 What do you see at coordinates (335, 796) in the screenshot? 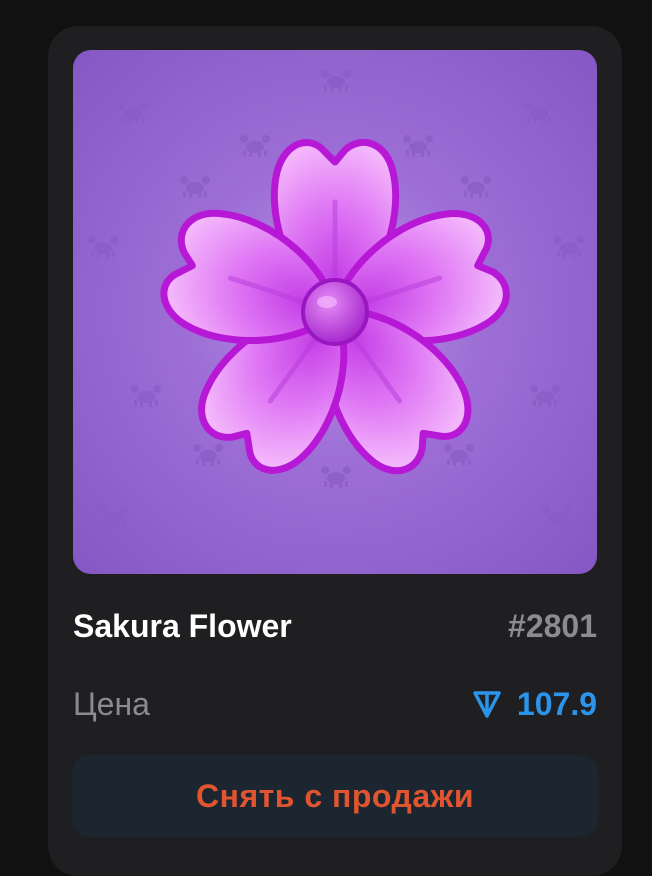
I see `remove-from-sale-button: Снять с продажи` at bounding box center [335, 796].